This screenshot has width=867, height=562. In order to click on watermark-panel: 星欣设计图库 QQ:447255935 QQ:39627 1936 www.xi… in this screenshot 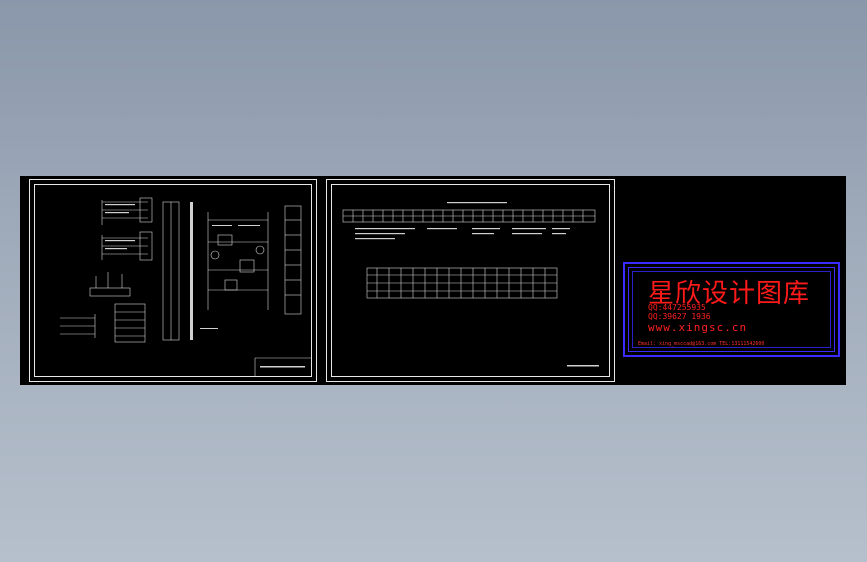, I will do `click(731, 309)`.